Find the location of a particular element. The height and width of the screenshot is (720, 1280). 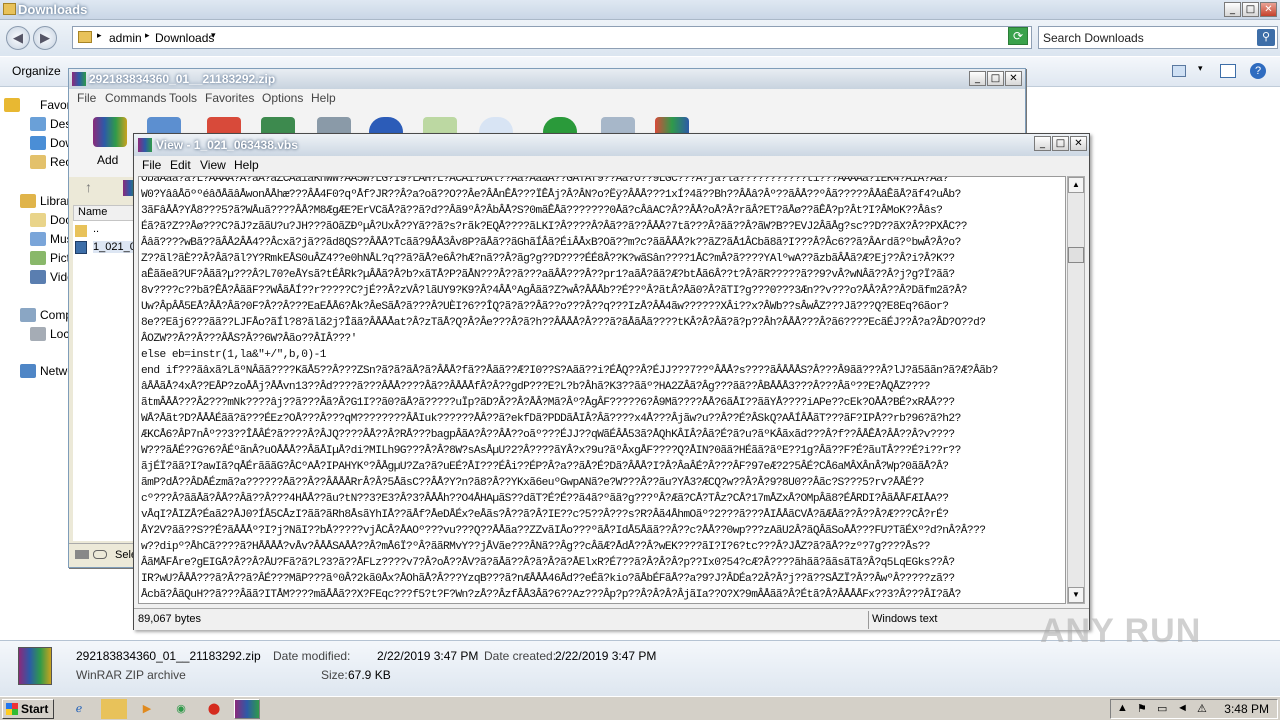

winrar-title: 292183834360_01__21183292.zip is located at coordinates (182, 79).